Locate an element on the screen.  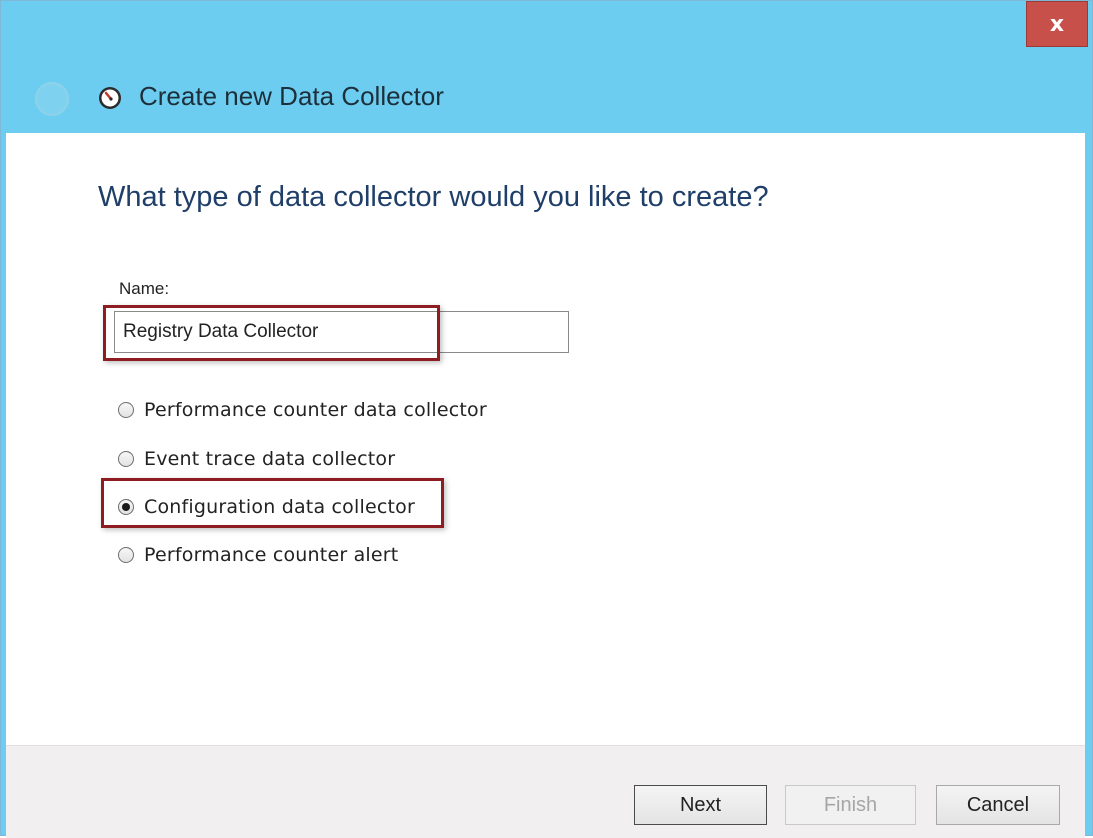
radio-performance-counter-alert: Performance counter alert is located at coordinates (258, 555).